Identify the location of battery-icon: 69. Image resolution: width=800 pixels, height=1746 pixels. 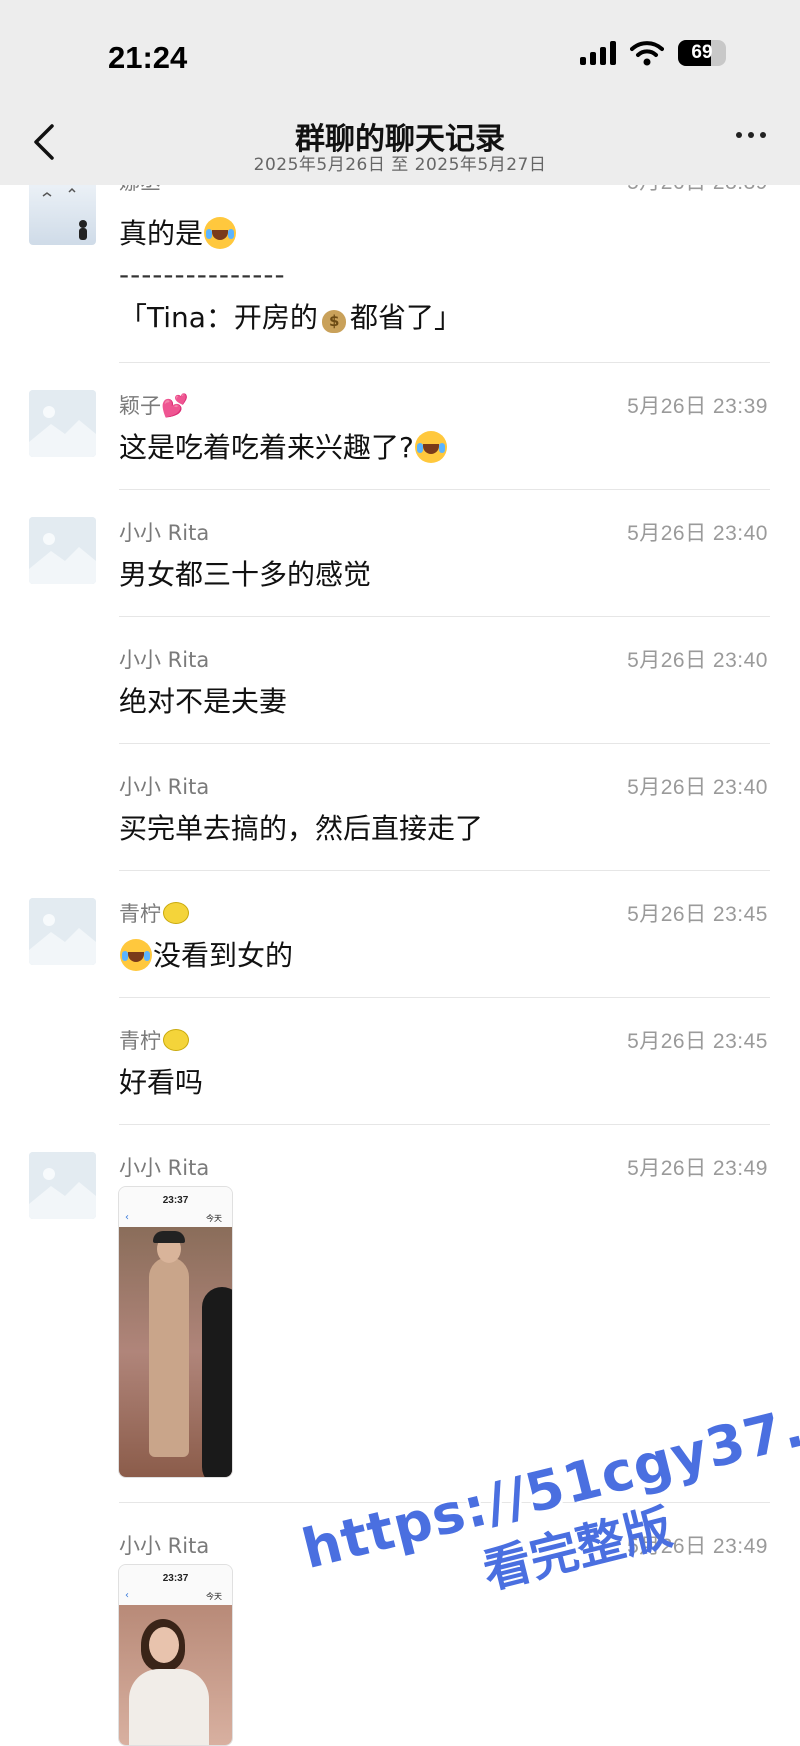
(702, 53).